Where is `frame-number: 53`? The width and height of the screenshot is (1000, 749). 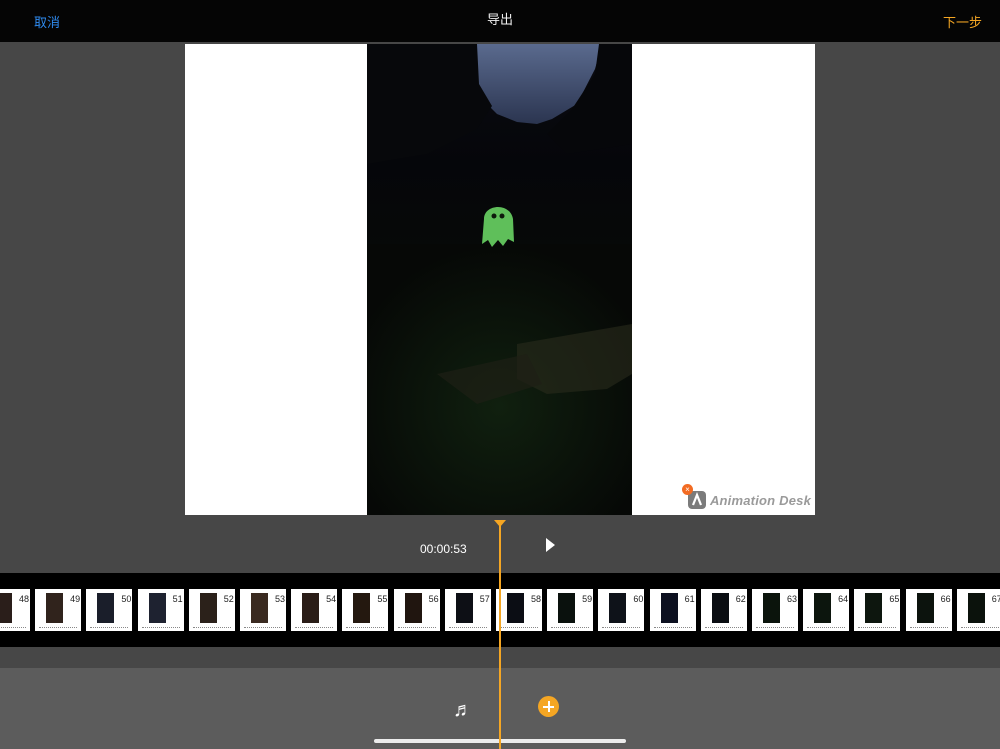 frame-number: 53 is located at coordinates (279, 599).